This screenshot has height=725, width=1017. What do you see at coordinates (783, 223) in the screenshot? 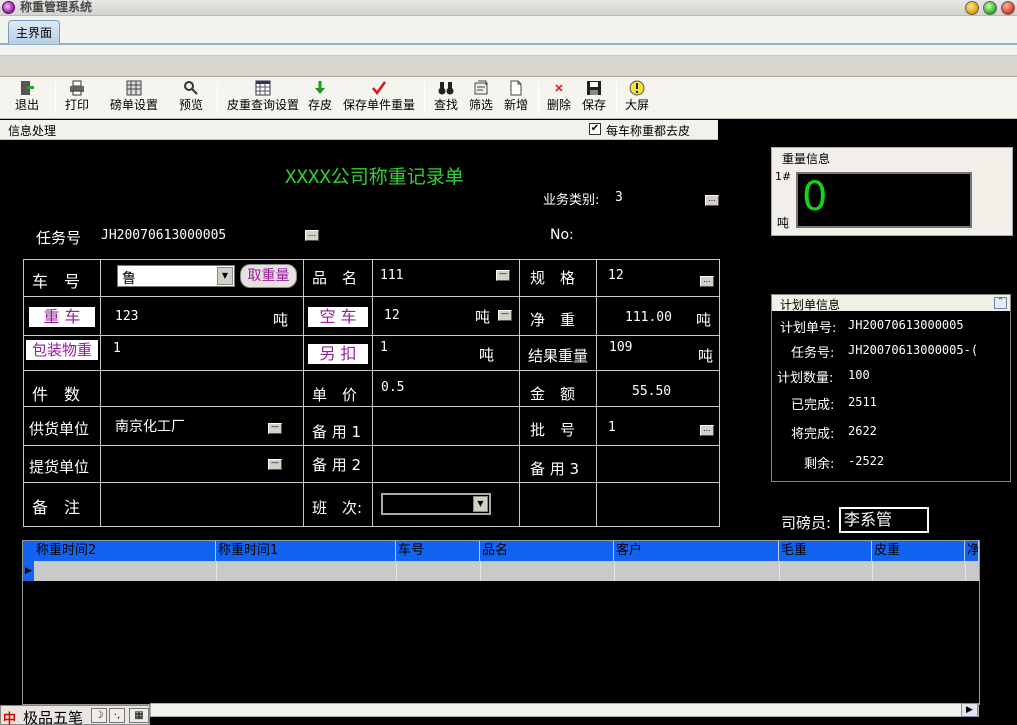
I see `weight-unit: 吨` at bounding box center [783, 223].